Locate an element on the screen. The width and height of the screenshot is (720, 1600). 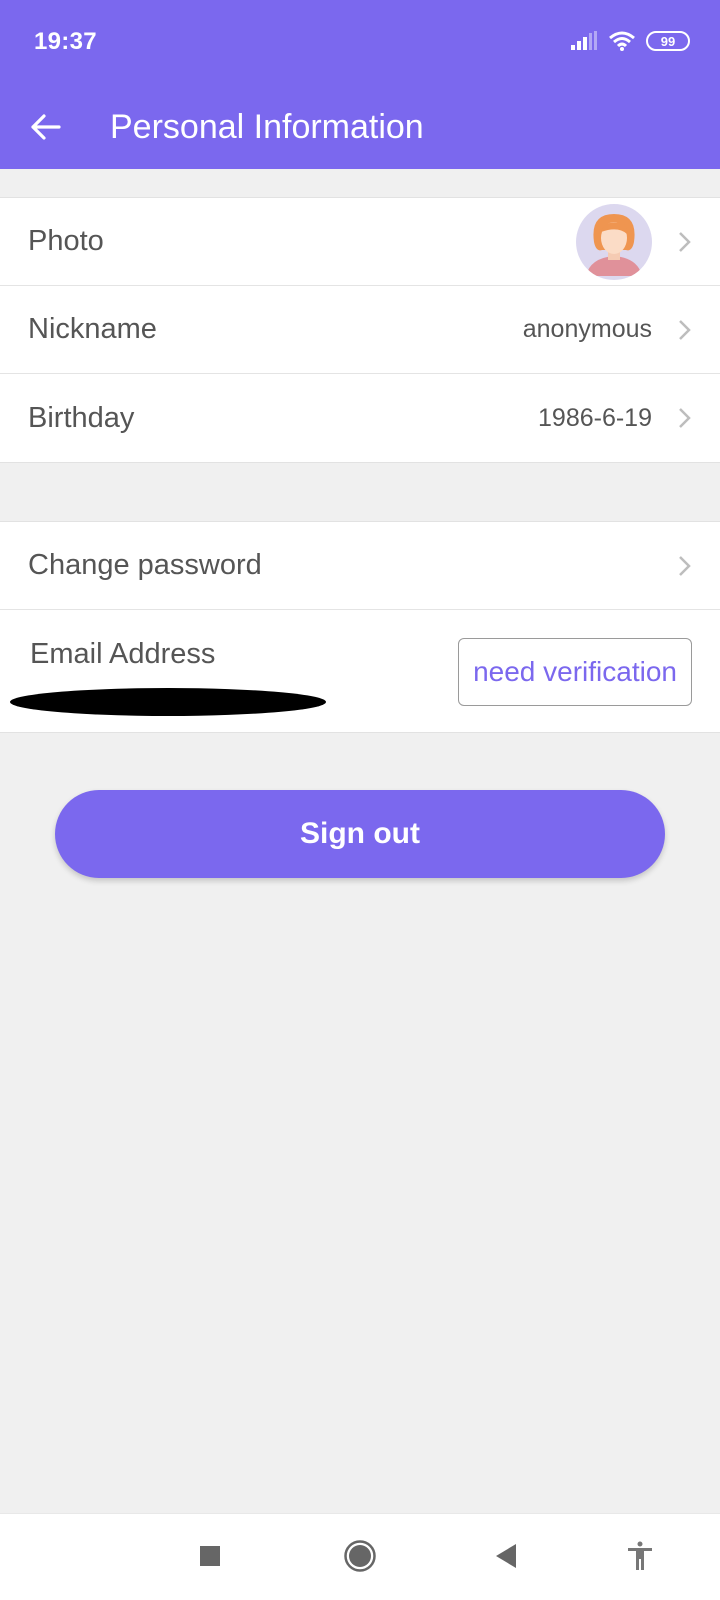
photo-label: Photo is located at coordinates (66, 241).